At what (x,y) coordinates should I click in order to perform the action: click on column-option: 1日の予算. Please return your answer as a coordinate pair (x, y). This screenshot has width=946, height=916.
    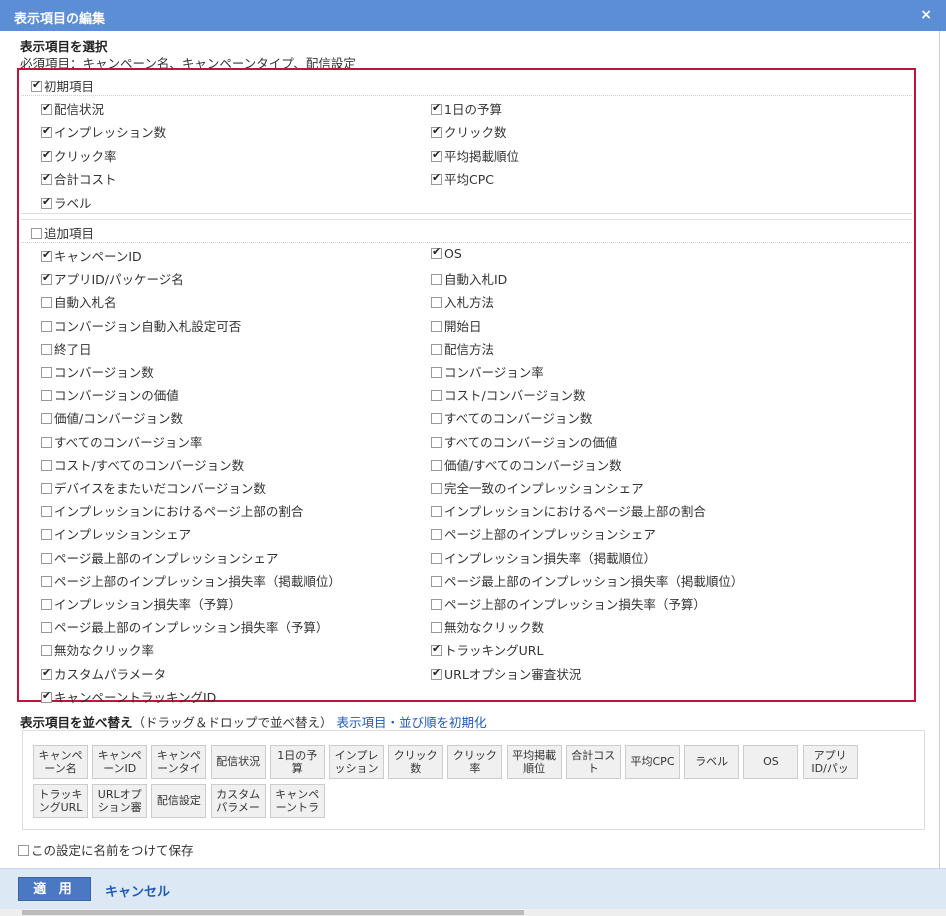
    Looking at the image, I should click on (466, 108).